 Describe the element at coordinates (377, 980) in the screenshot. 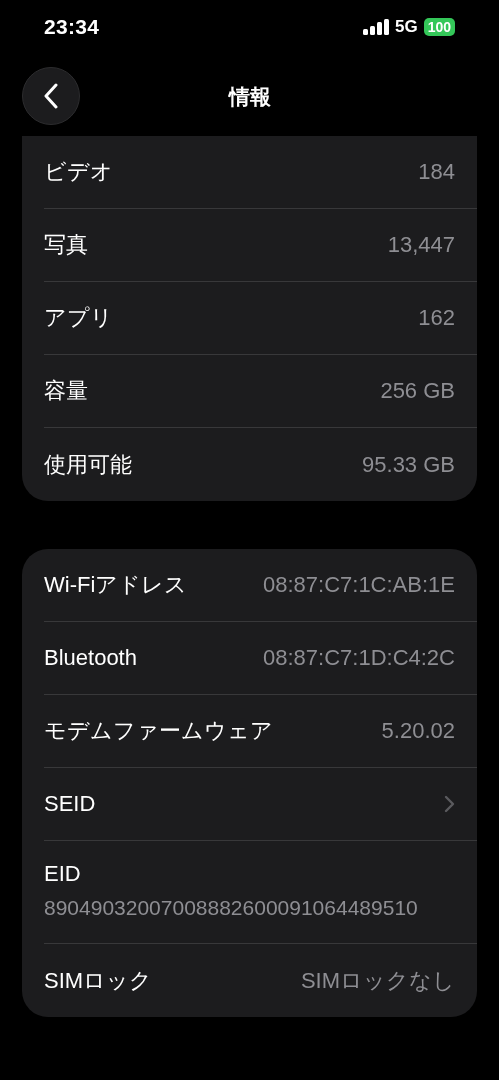

I see `row-value: SIMロックなし` at that location.